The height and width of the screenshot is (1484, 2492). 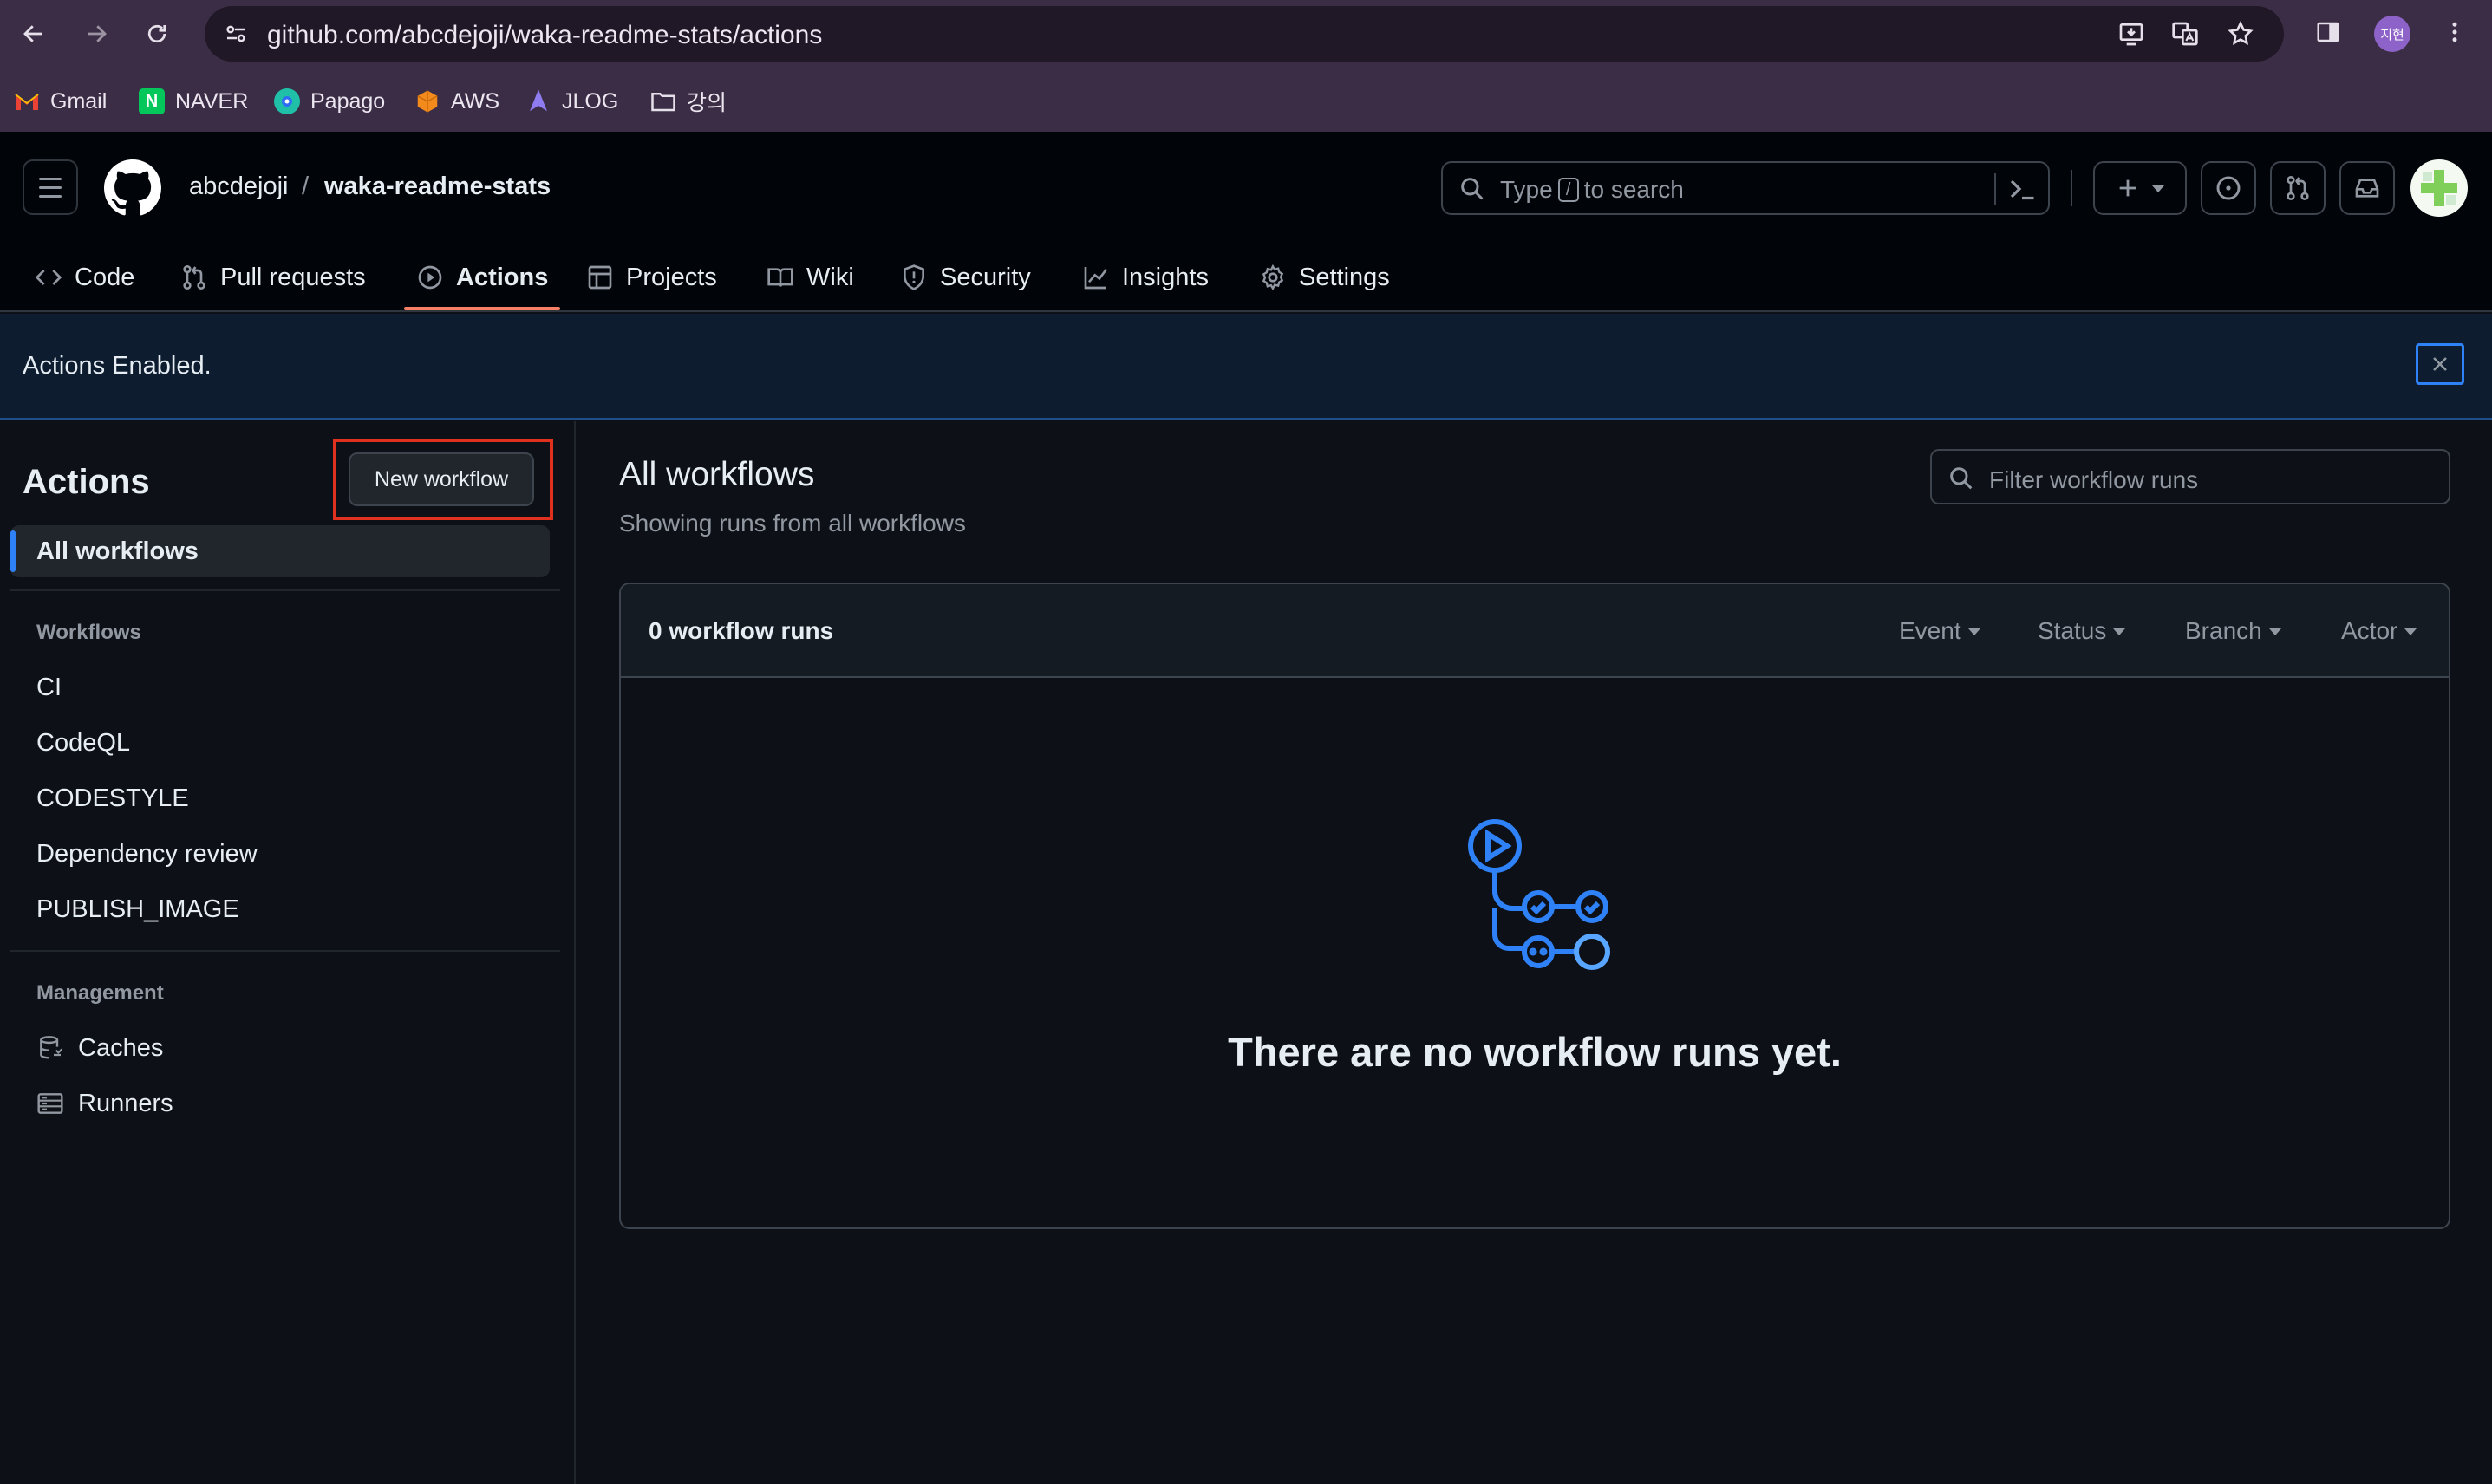 What do you see at coordinates (117, 551) in the screenshot?
I see `sidebar-item-all-workflows-label: All workflows` at bounding box center [117, 551].